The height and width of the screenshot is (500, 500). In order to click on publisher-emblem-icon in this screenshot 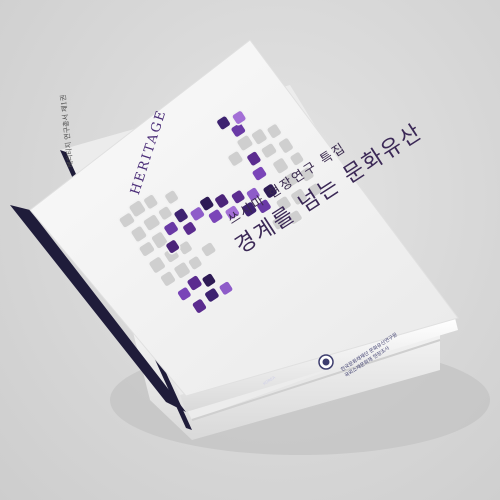, I will do `click(326, 362)`.